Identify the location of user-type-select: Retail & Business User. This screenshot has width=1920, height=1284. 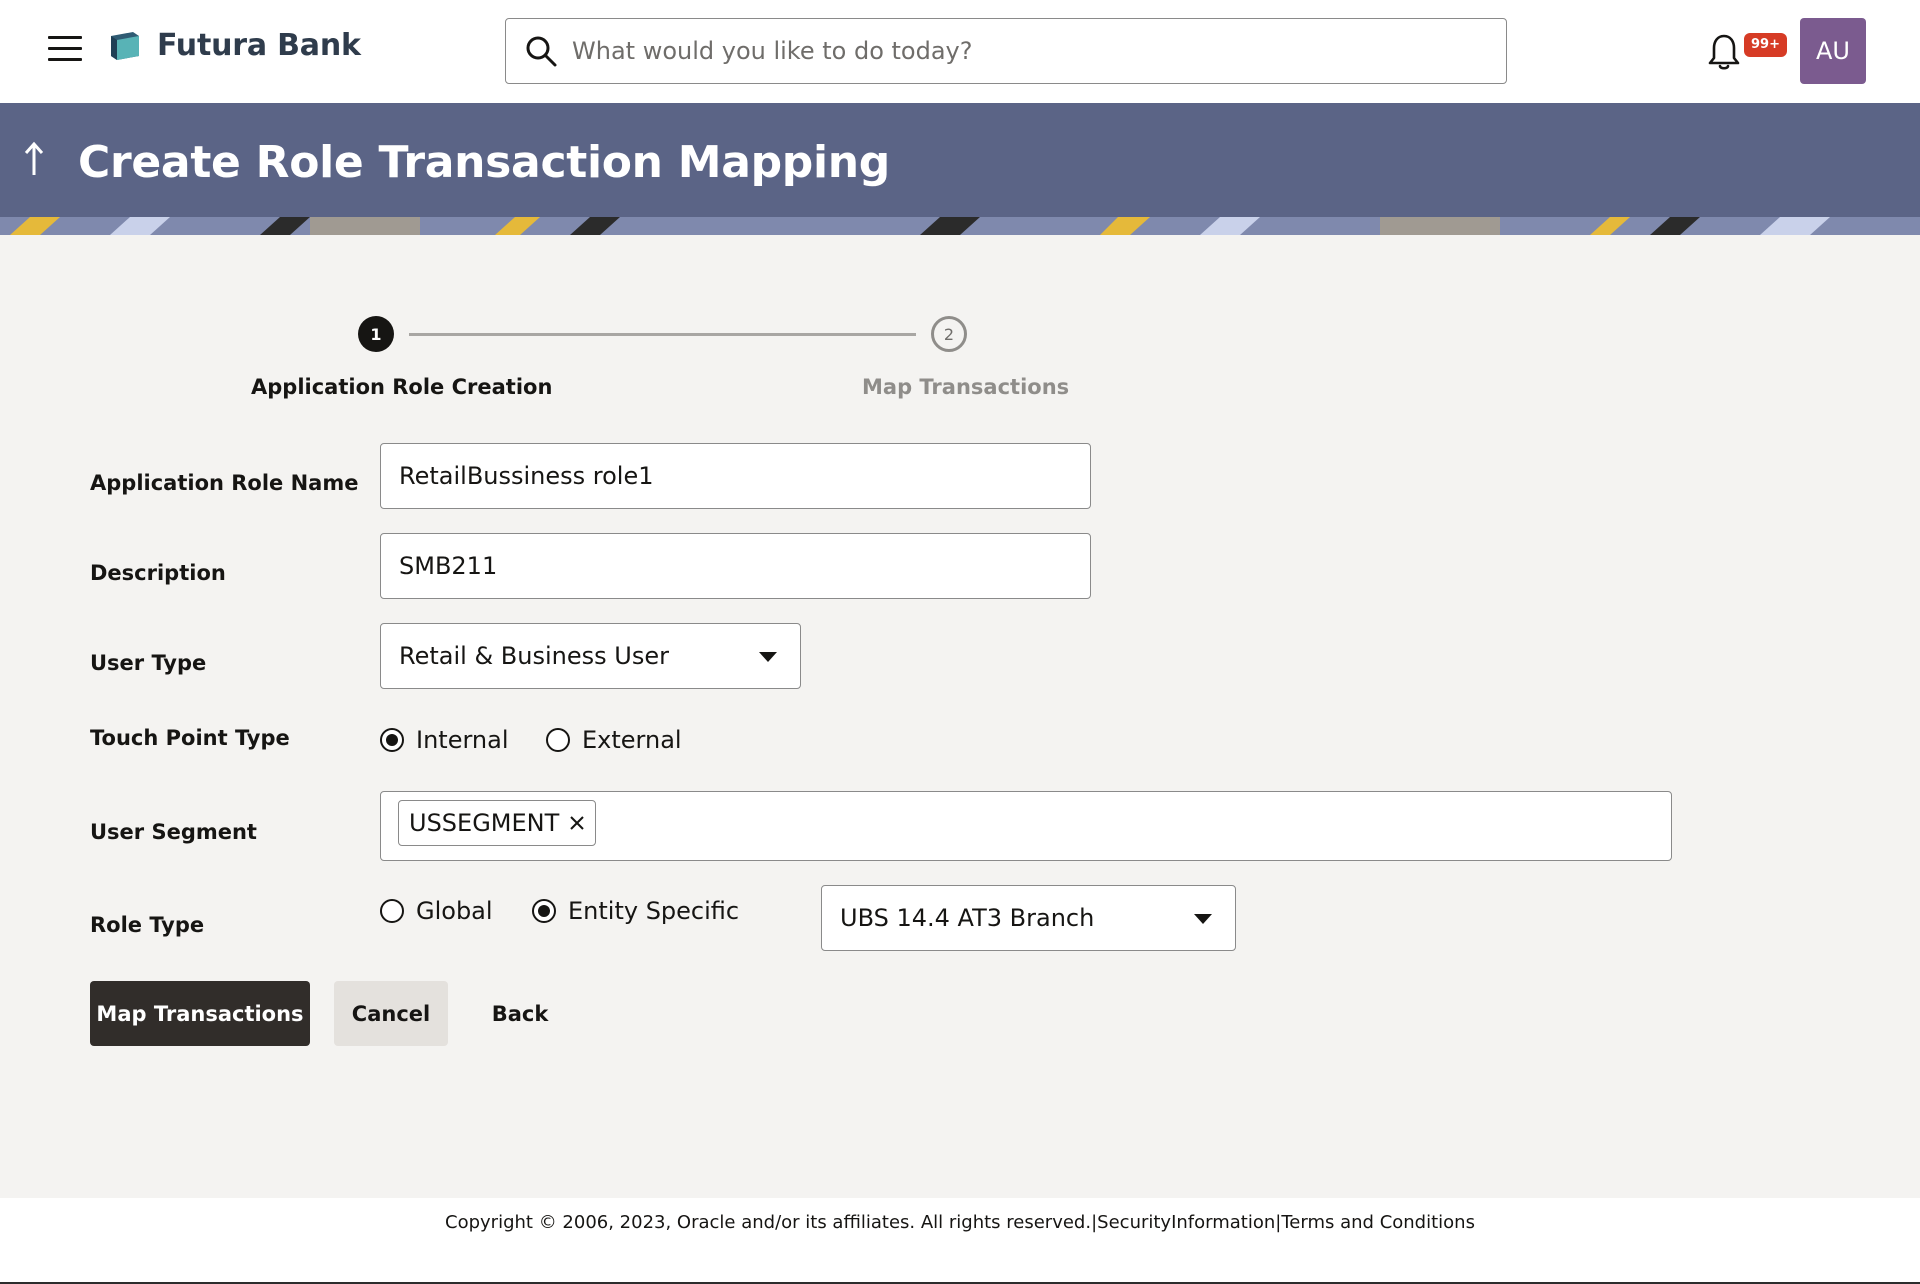
(590, 656).